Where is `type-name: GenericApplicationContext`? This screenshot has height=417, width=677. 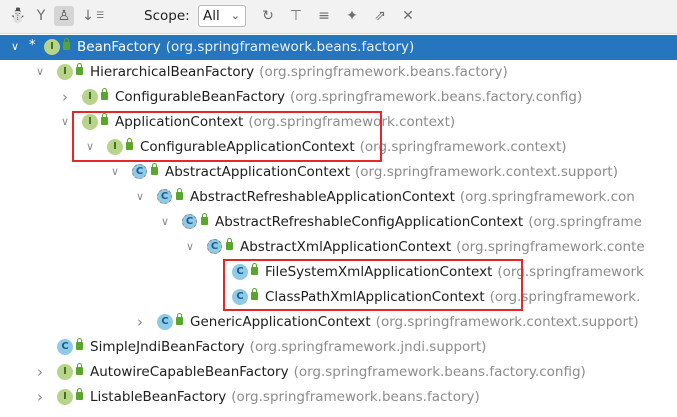 type-name: GenericApplicationContext is located at coordinates (280, 322).